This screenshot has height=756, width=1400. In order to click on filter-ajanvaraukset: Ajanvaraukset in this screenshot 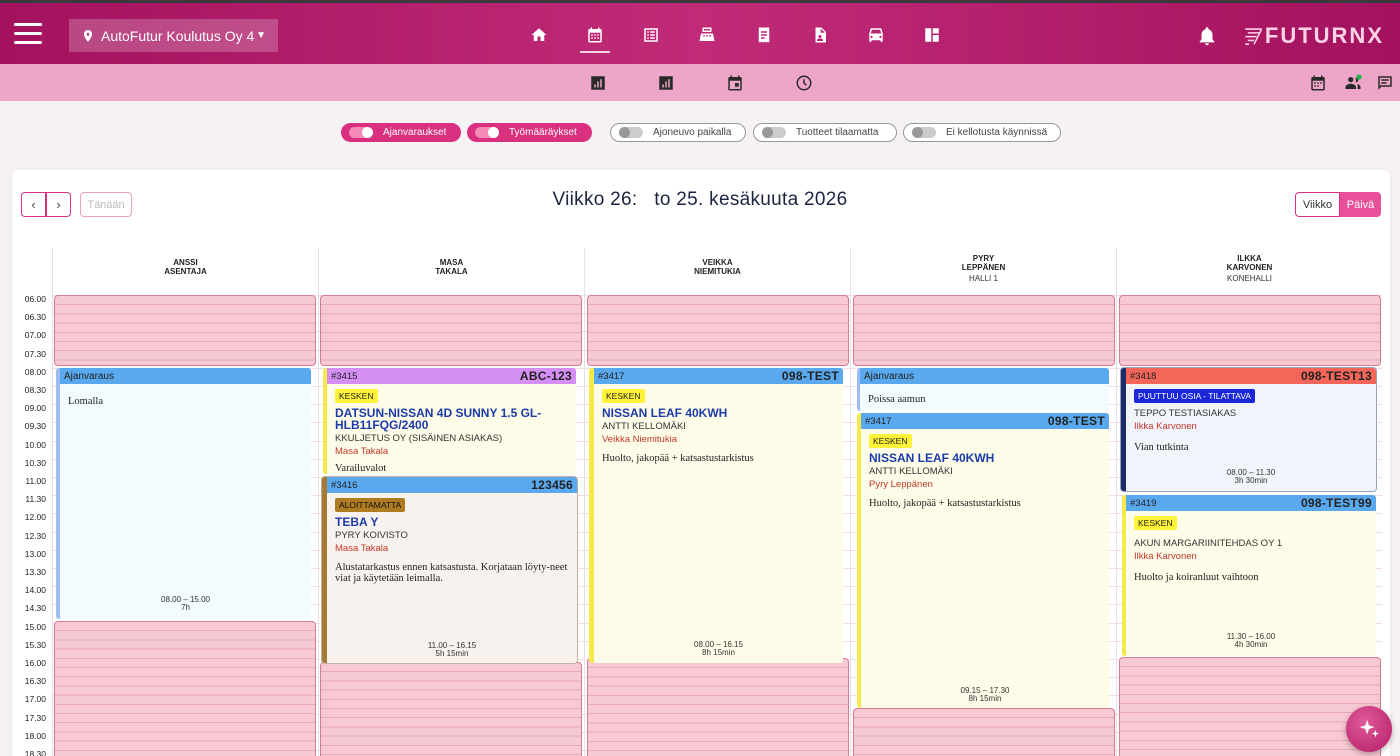, I will do `click(401, 132)`.